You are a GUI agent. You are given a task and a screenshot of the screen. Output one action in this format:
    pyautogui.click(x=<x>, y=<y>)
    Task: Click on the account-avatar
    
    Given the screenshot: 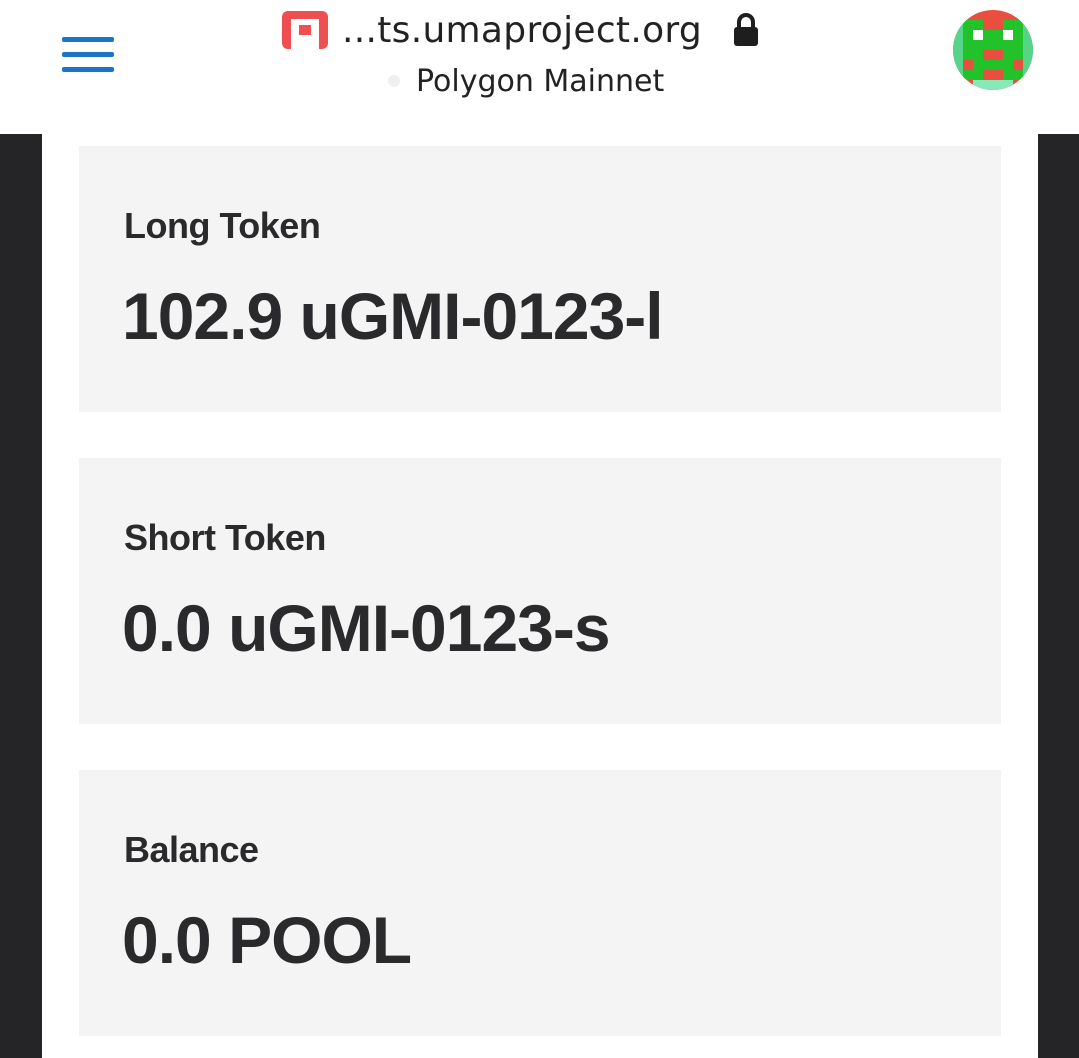 What is the action you would take?
    pyautogui.click(x=993, y=50)
    